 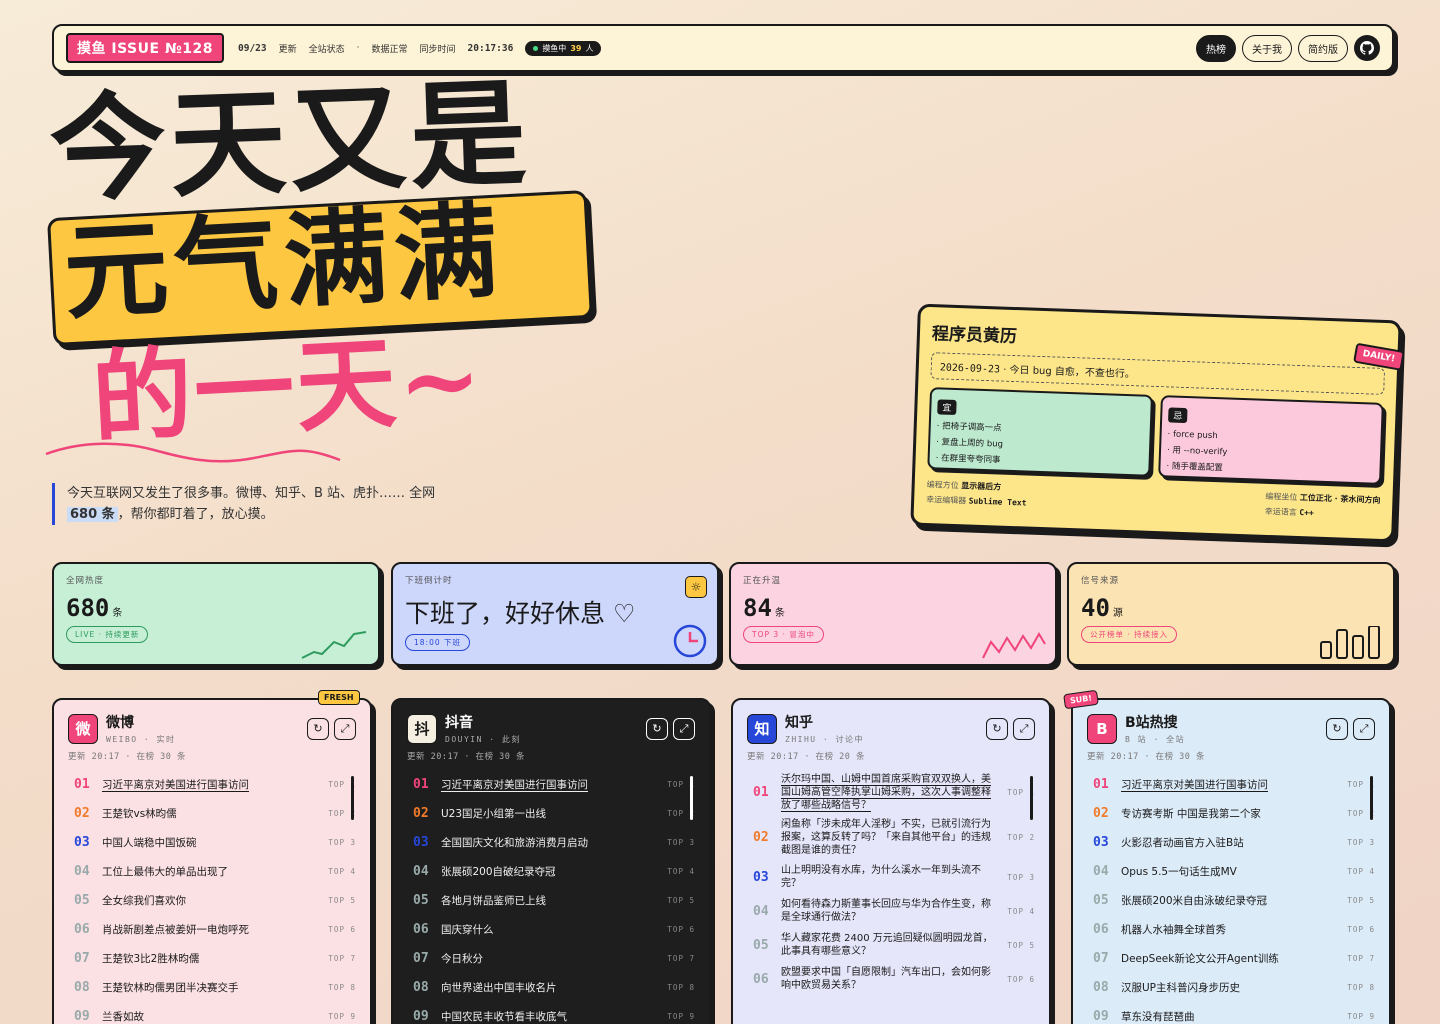 I want to click on list-item: 02 王楚钦vs林昀儒 TOP 2, so click(x=215, y=813).